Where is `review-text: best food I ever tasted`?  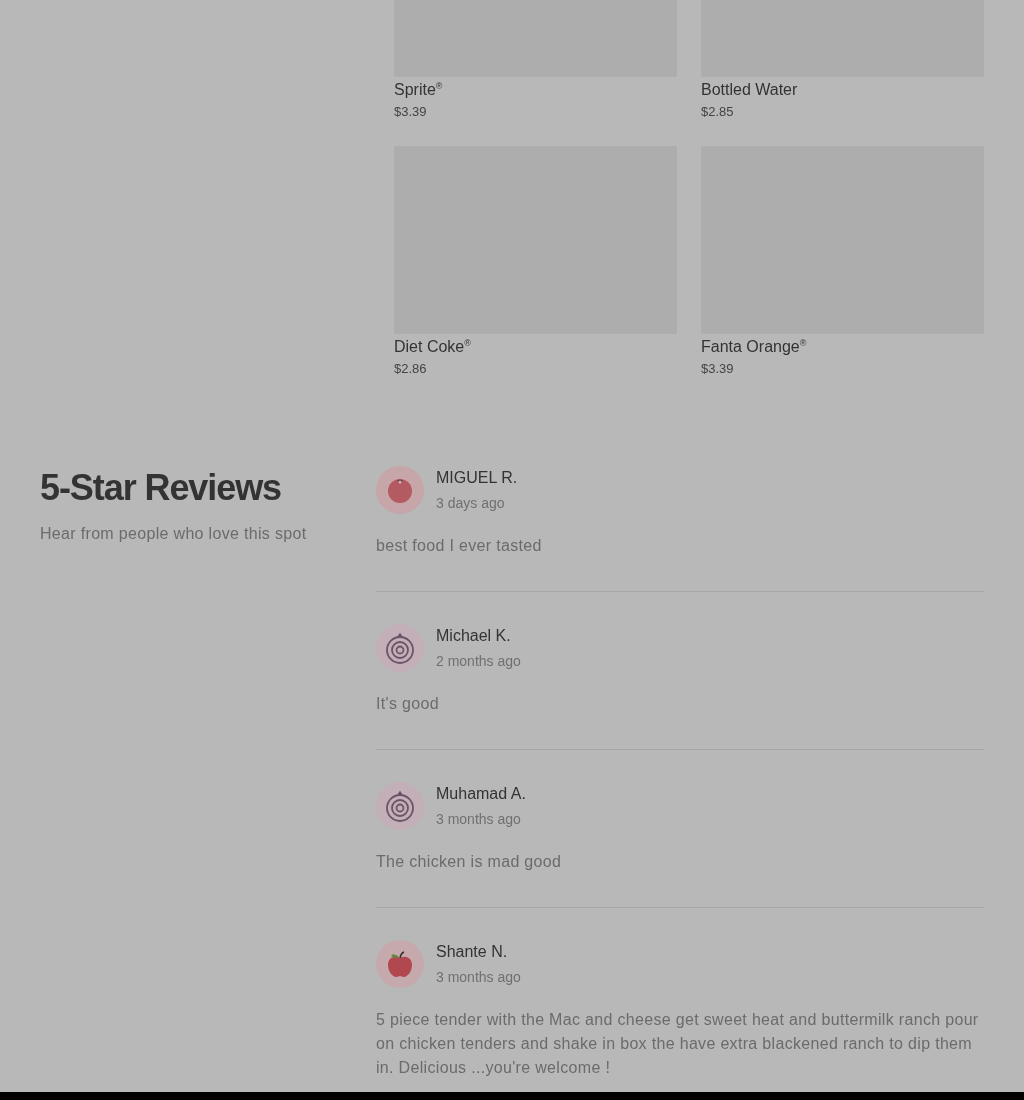 review-text: best food I ever tasted is located at coordinates (459, 546).